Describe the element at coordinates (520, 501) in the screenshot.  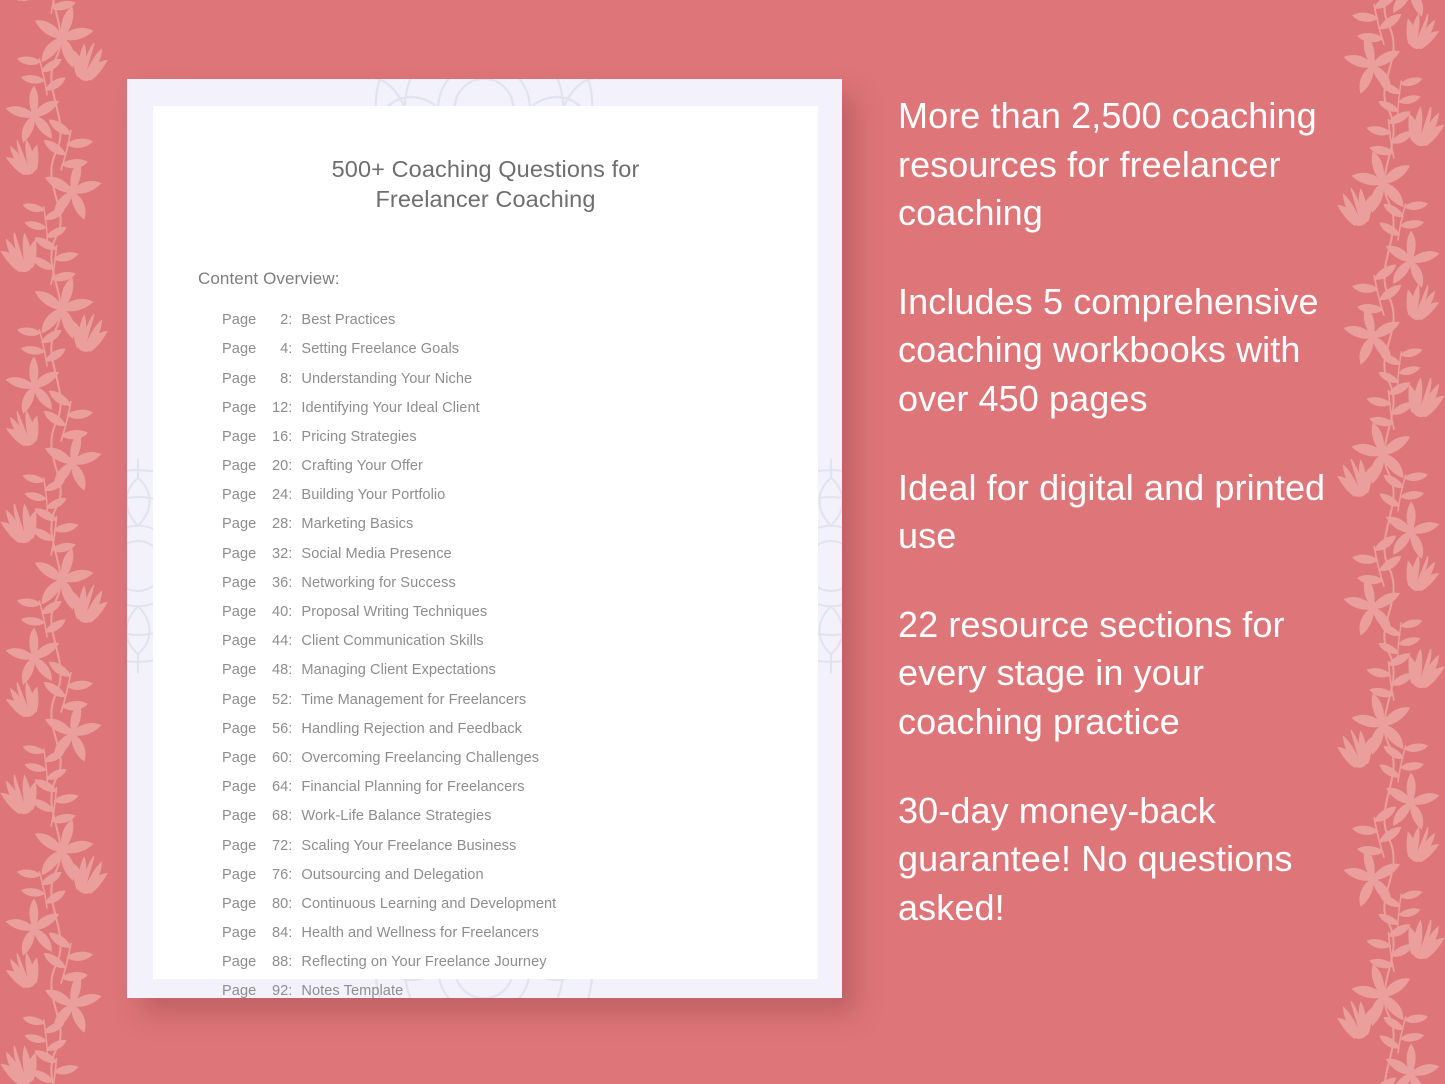
I see `table-of-contents-item: Page 24: Building Your Portfolio` at that location.